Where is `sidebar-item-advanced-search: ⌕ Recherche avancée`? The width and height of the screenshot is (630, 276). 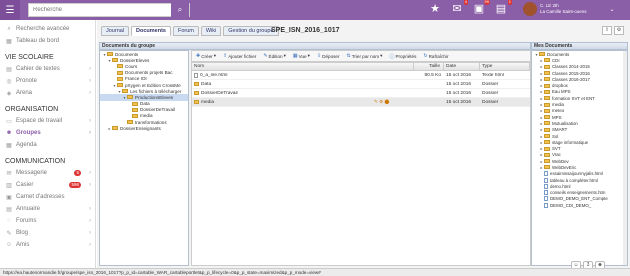 sidebar-item-advanced-search: ⌕ Recherche avancée is located at coordinates (47, 29).